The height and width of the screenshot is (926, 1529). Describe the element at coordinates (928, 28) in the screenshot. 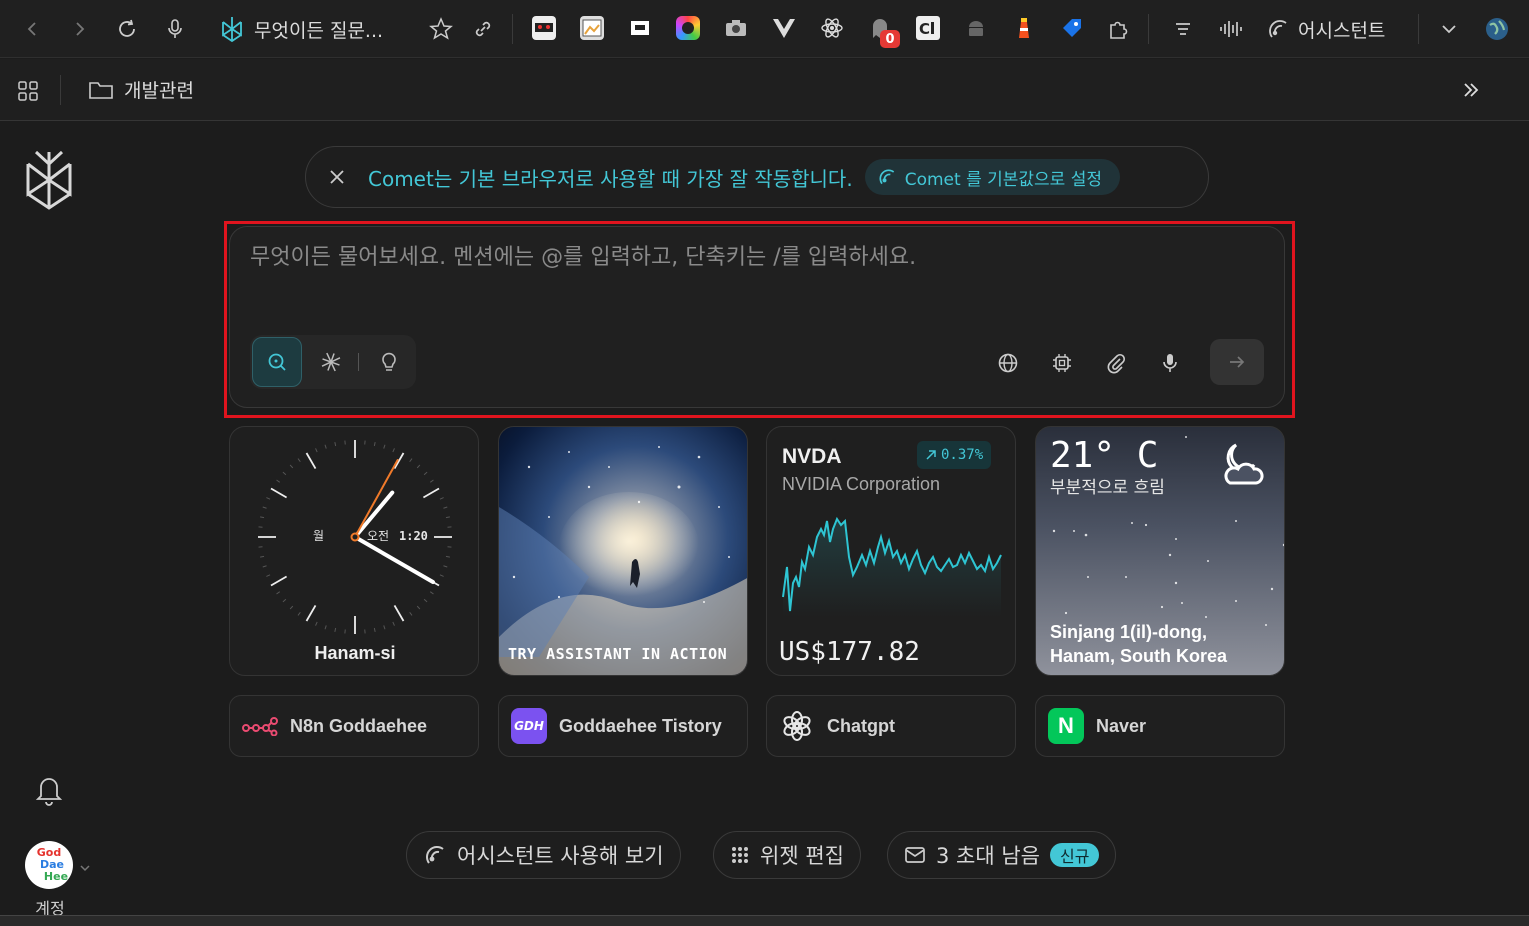

I see `extension-ci-icon: C` at that location.